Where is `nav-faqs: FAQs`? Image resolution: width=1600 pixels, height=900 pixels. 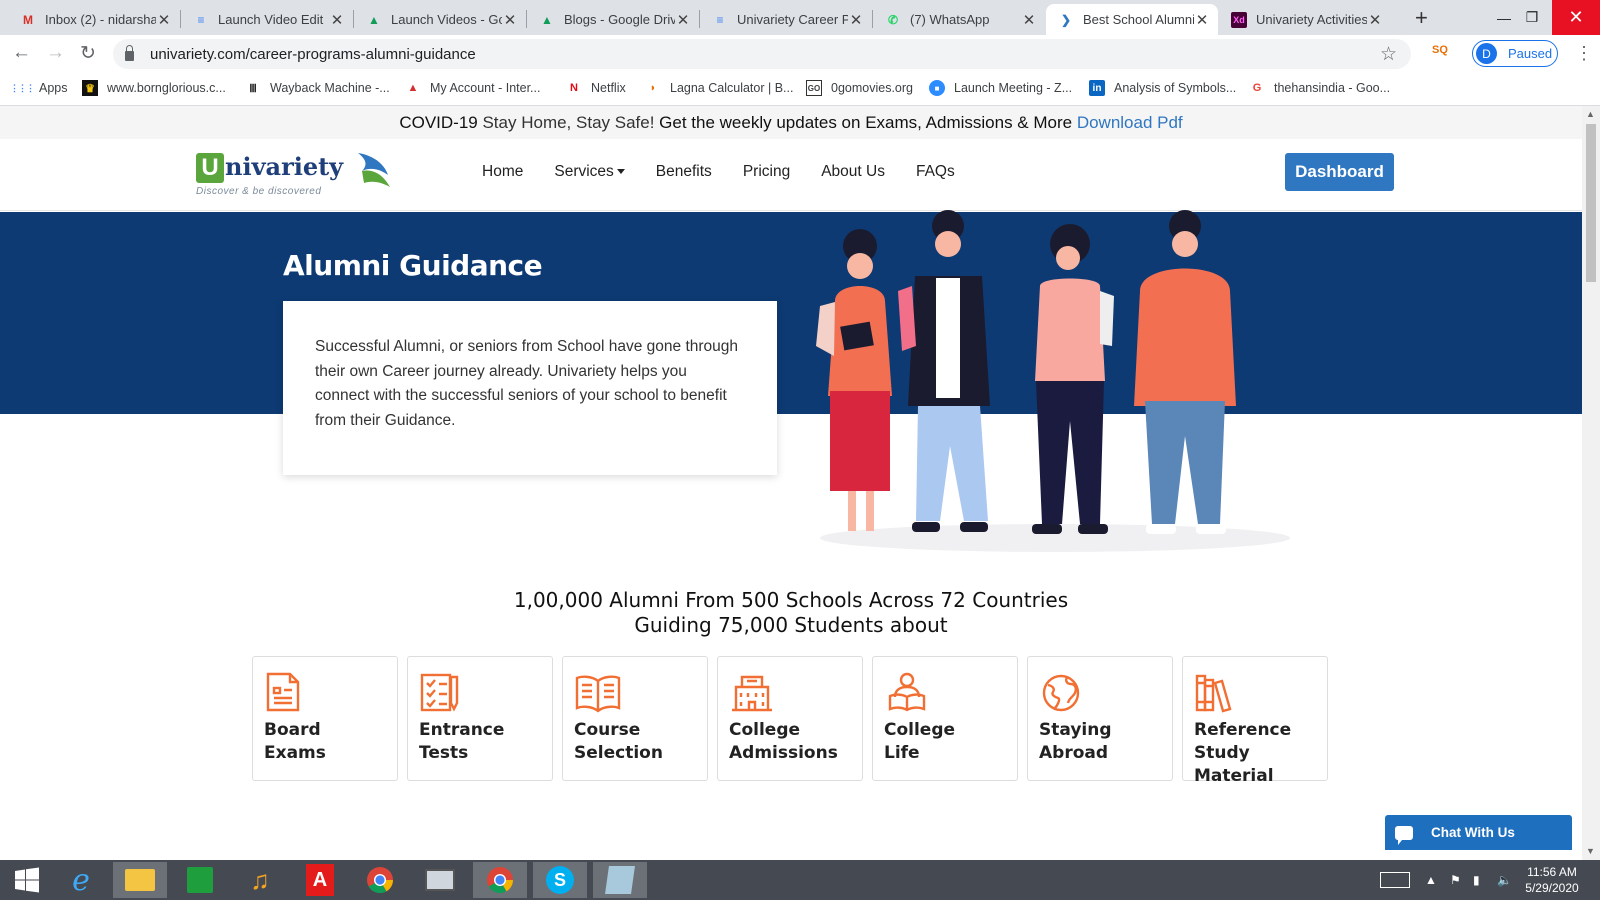 nav-faqs: FAQs is located at coordinates (935, 172).